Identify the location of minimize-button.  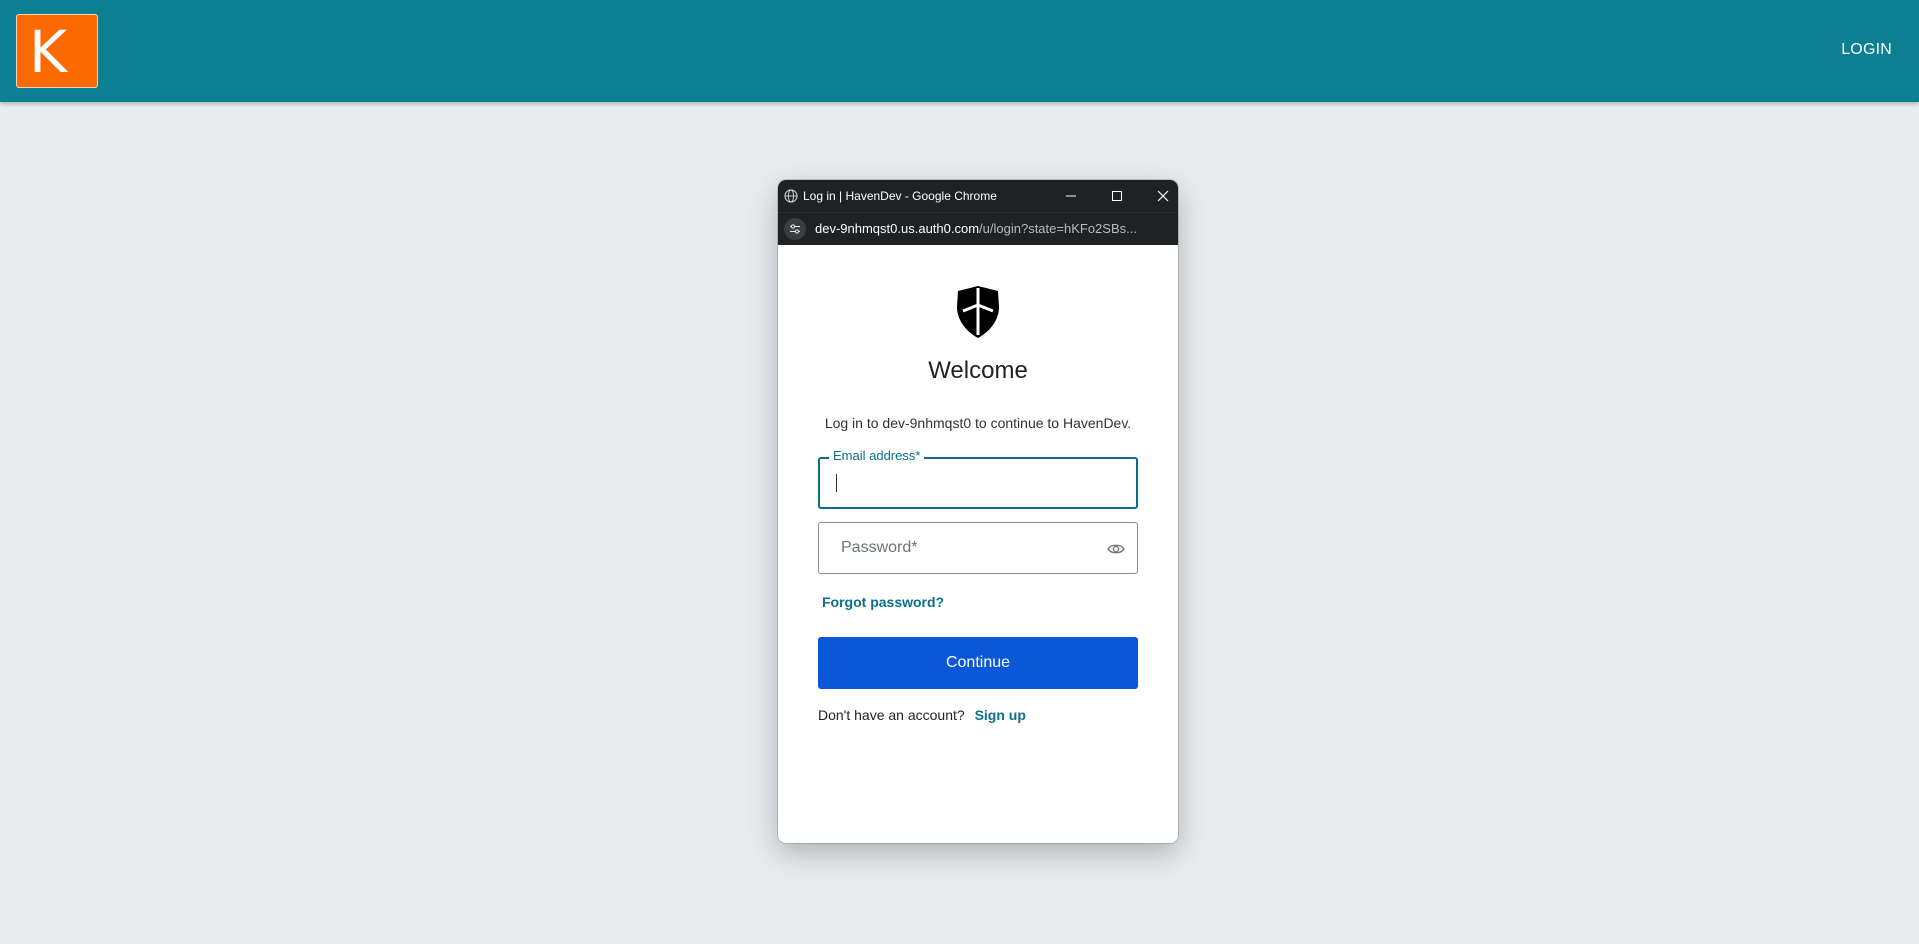
(1071, 196).